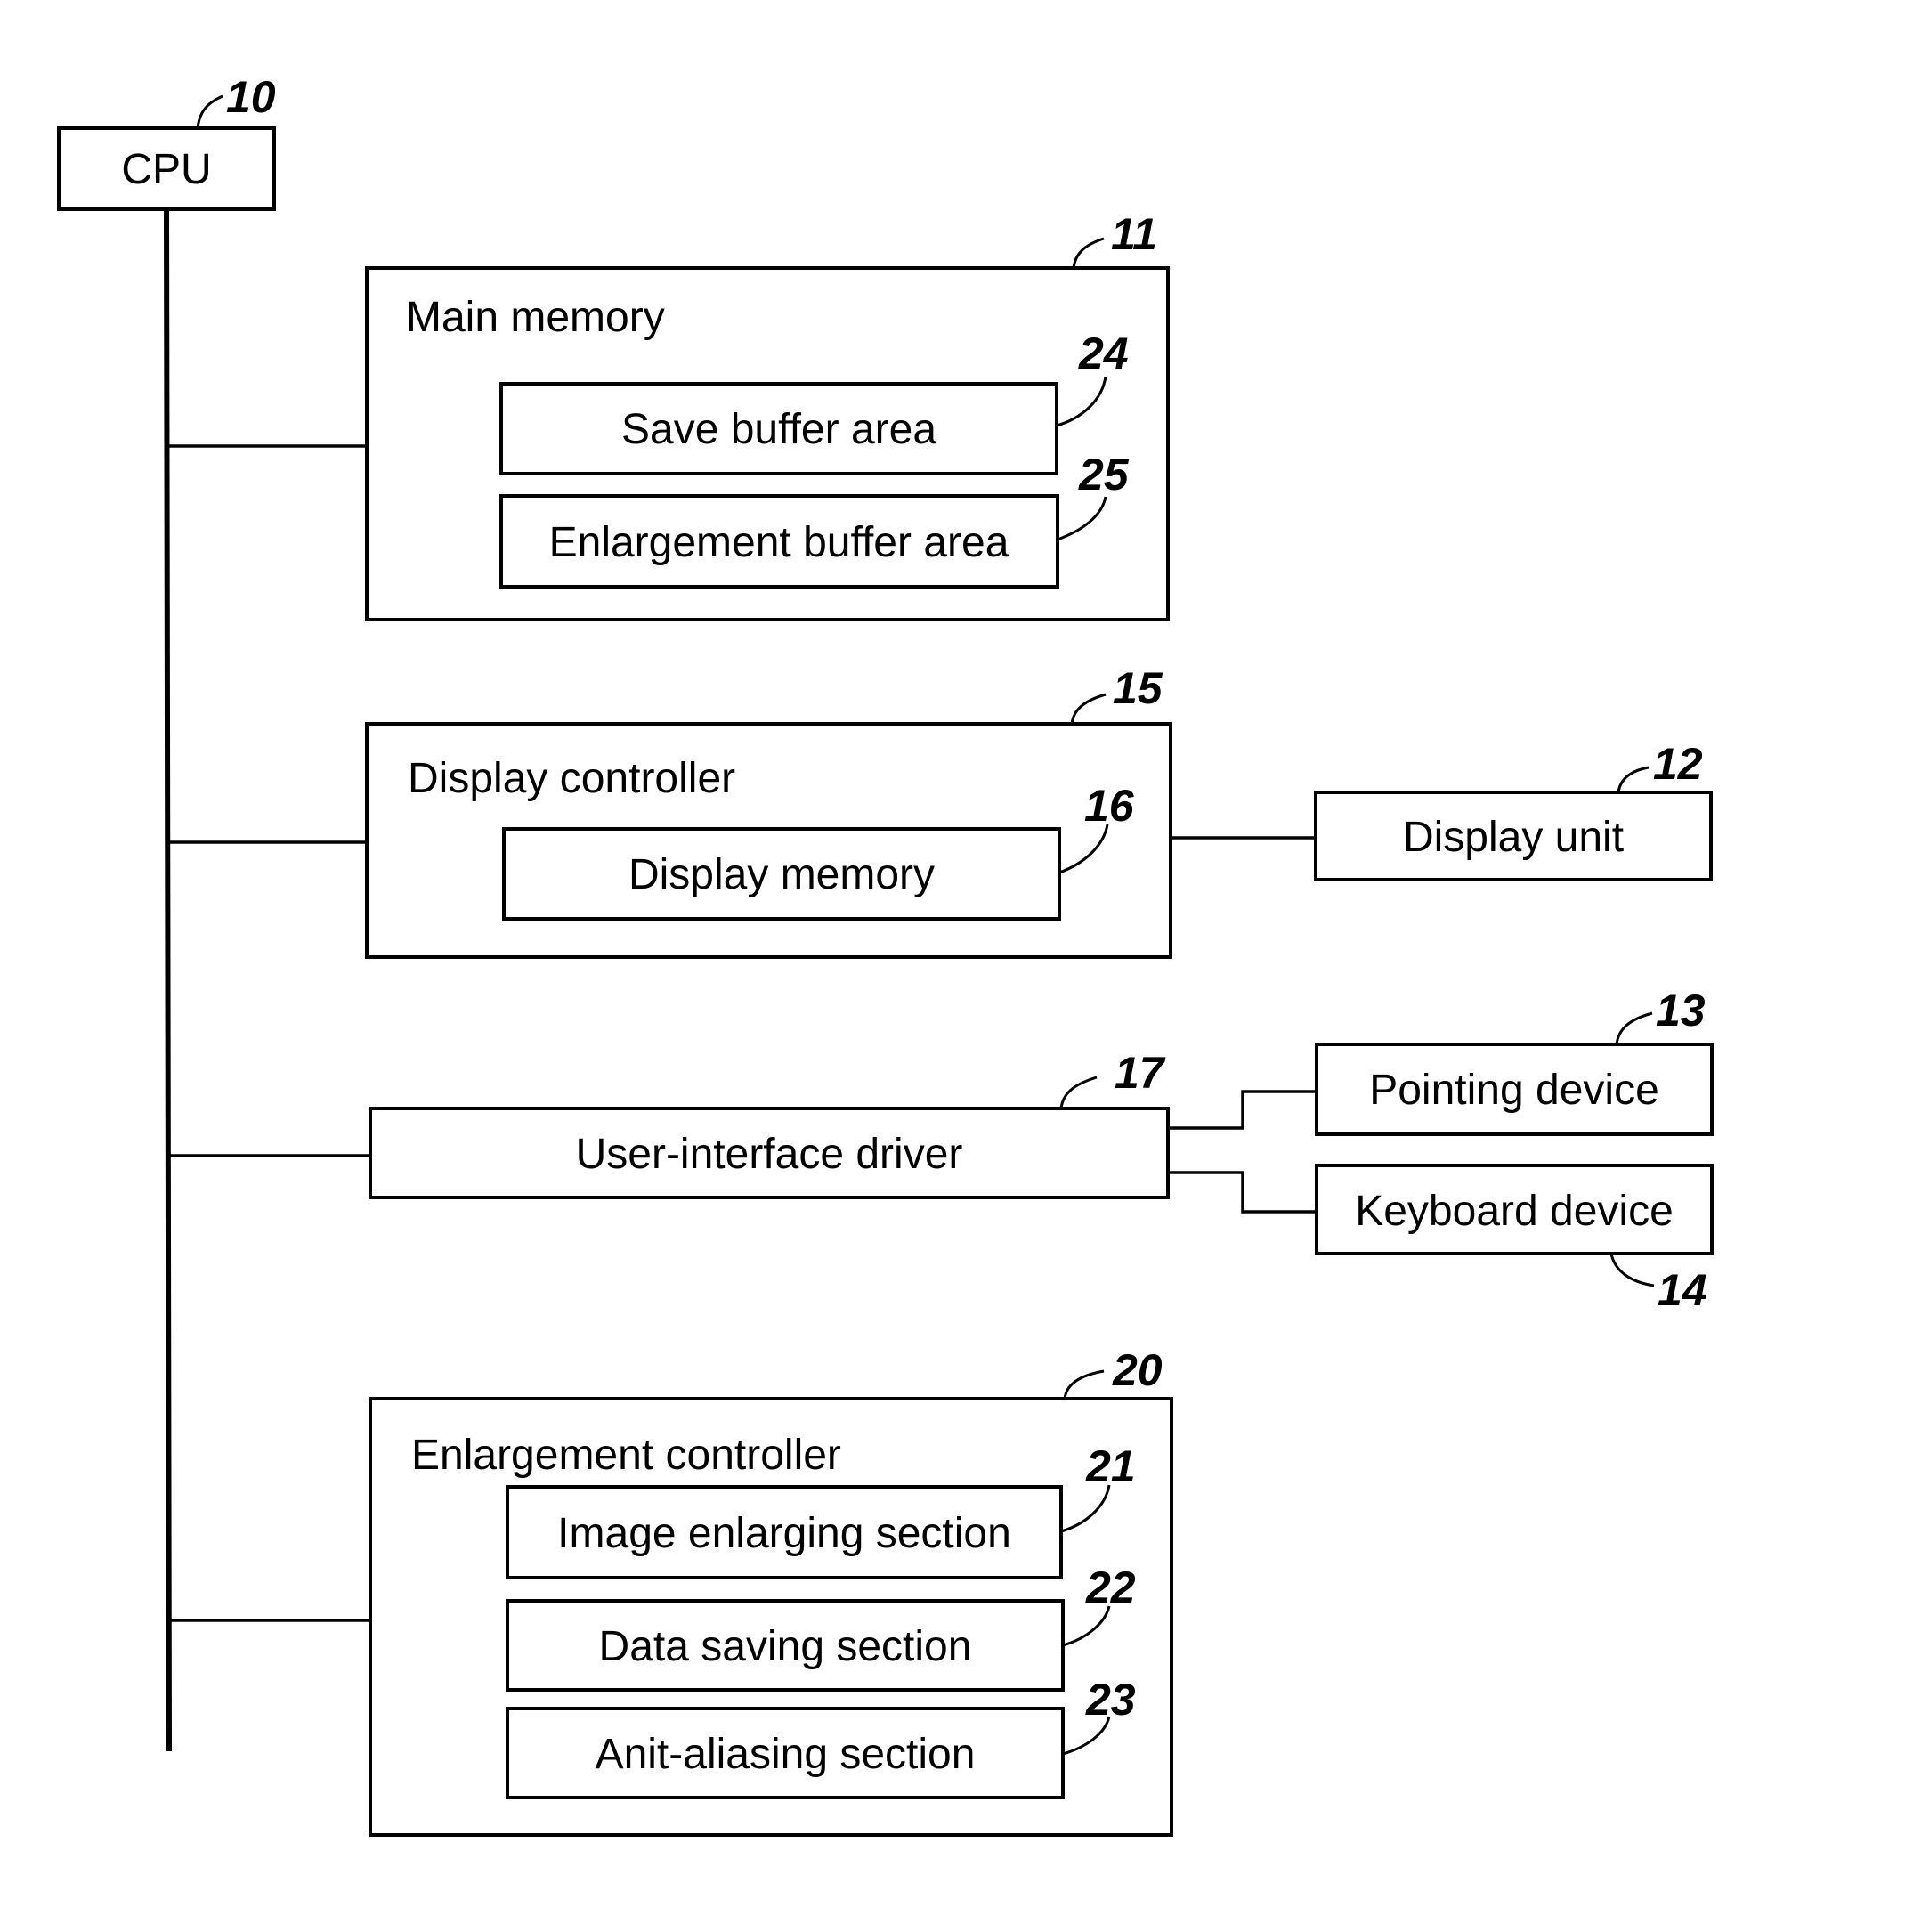 This screenshot has height=1932, width=1905. I want to click on keyboard-device-leader-line, so click(1632, 1270).